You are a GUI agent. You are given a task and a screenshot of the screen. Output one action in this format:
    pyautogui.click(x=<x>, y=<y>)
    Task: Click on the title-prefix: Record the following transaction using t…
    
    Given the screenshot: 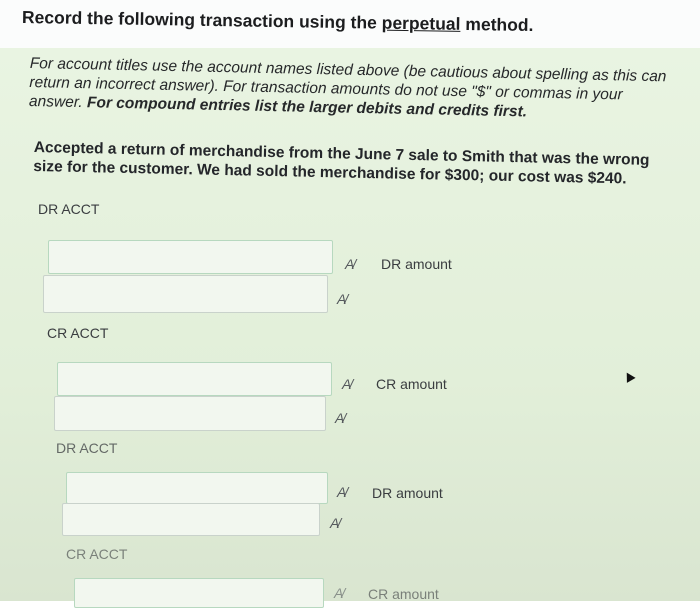 What is the action you would take?
    pyautogui.click(x=199, y=20)
    